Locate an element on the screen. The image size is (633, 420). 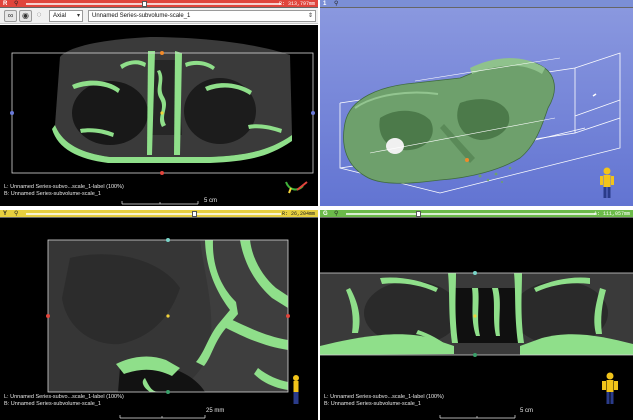
chevron-down-icon: ▾ is located at coordinates (78, 16).